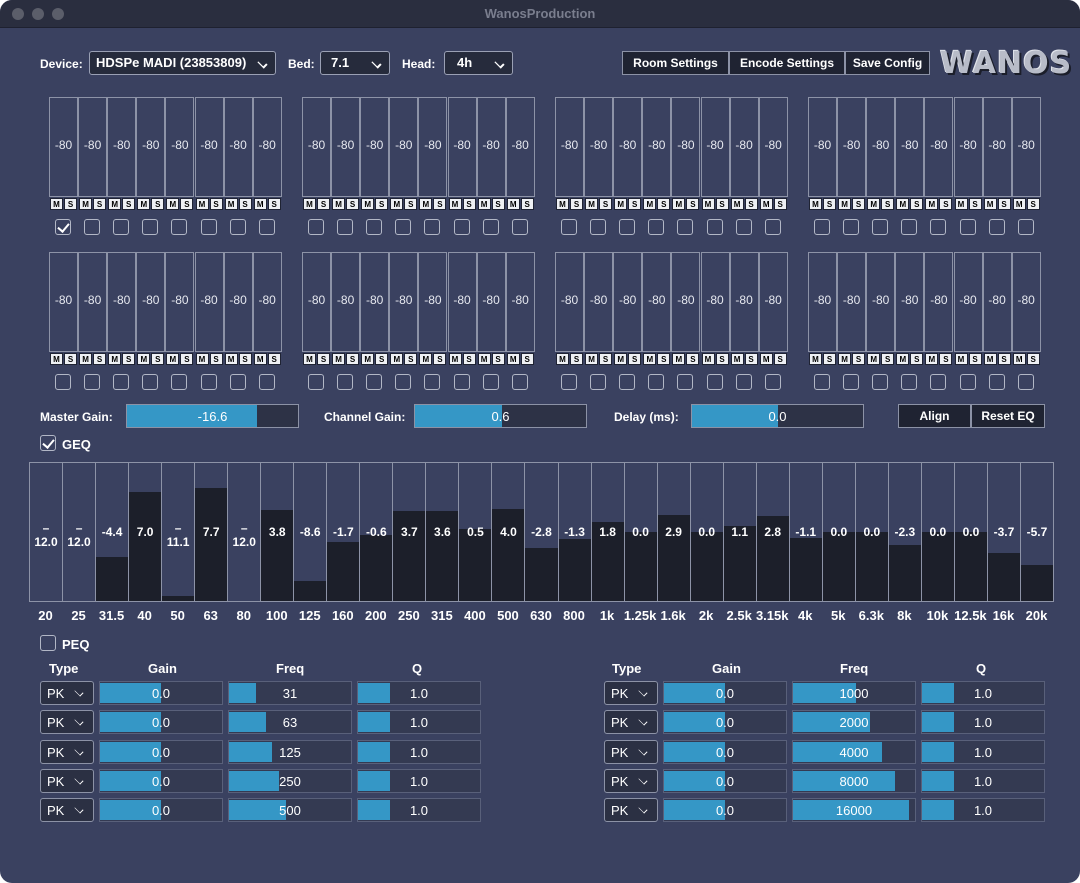  I want to click on geq-band-slider: -1.1, so click(805, 532).